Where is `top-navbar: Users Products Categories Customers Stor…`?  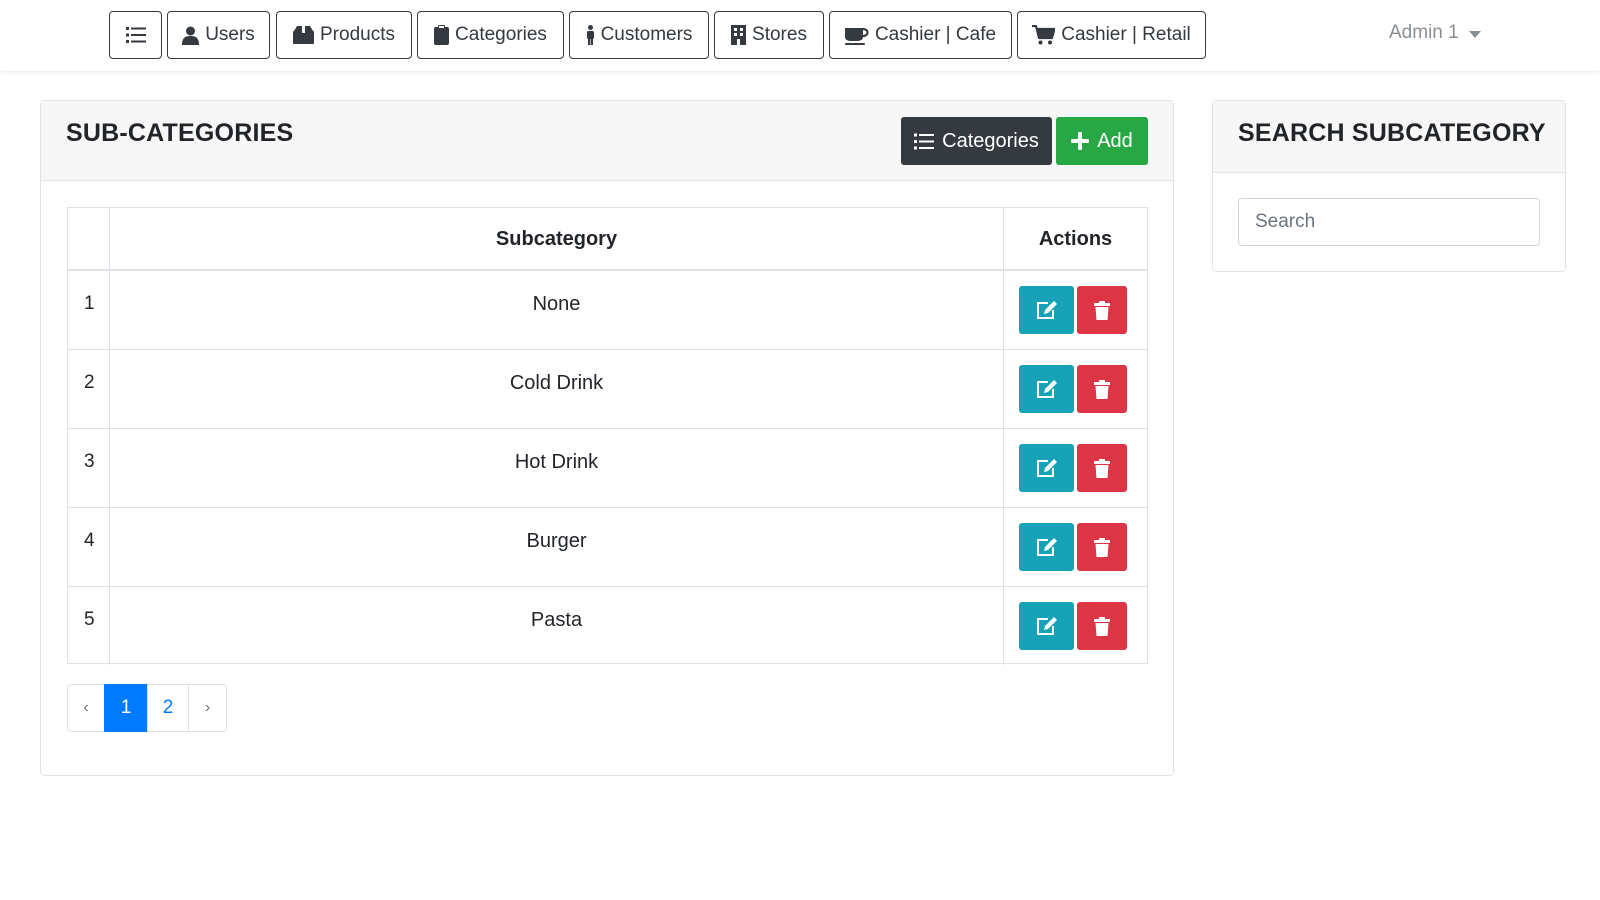 top-navbar: Users Products Categories Customers Stor… is located at coordinates (800, 35).